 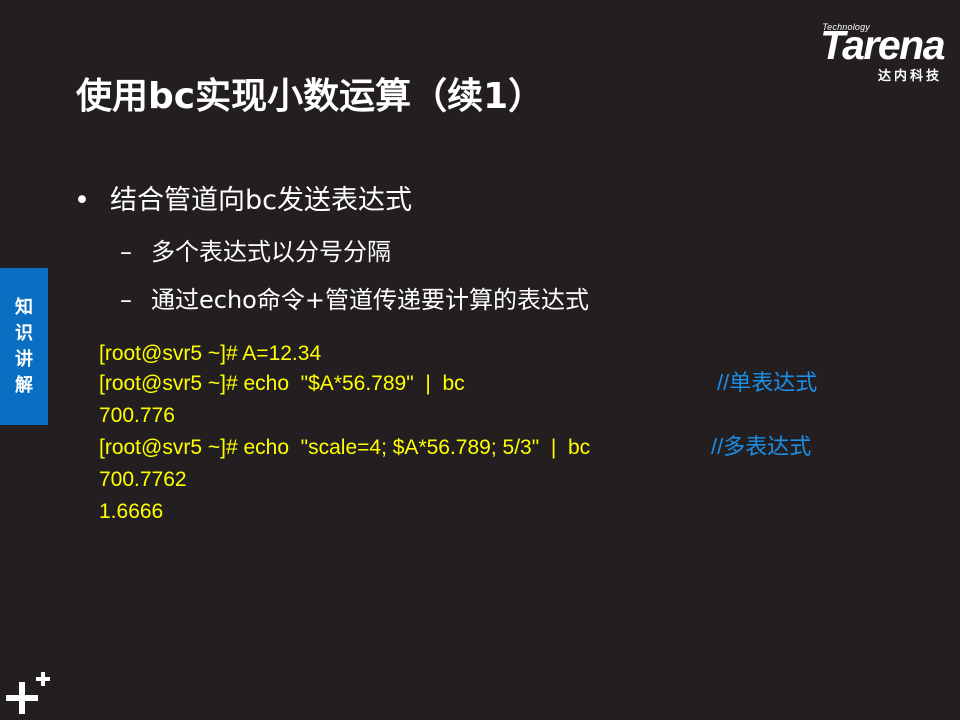 What do you see at coordinates (24, 385) in the screenshot?
I see `sidebar-char: 解` at bounding box center [24, 385].